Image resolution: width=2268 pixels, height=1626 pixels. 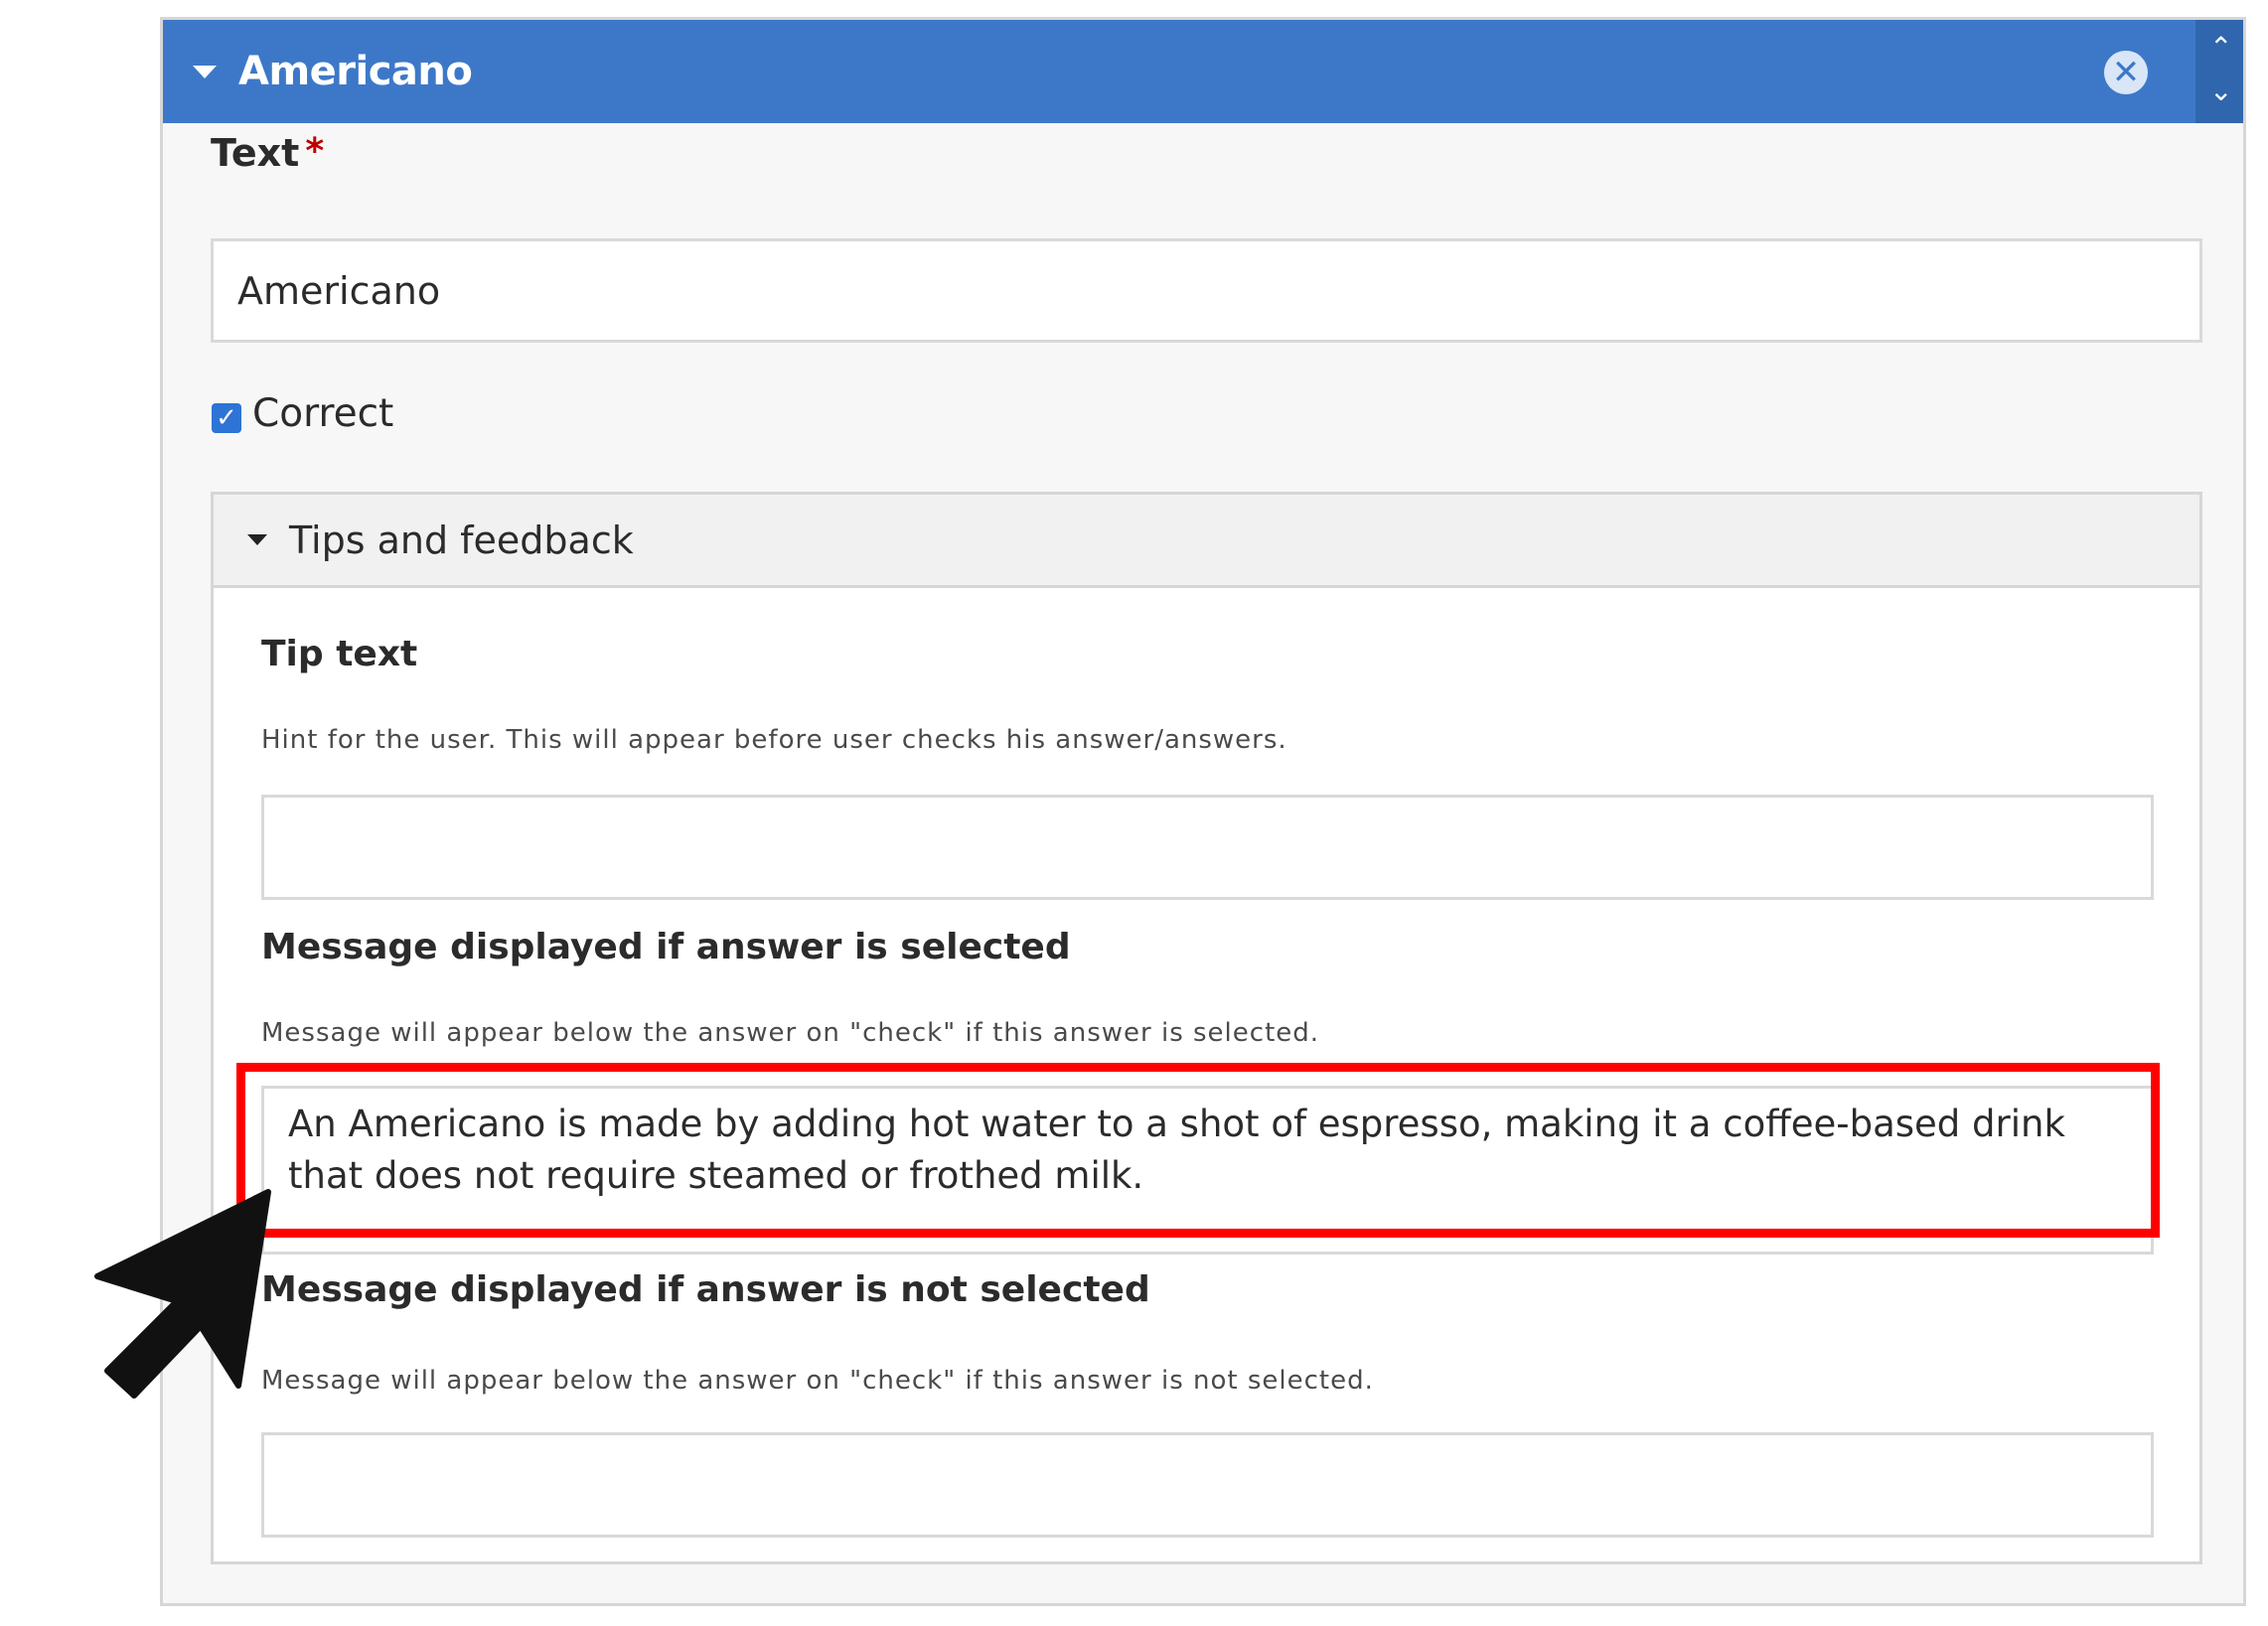 I want to click on tip-text-input, so click(x=1207, y=848).